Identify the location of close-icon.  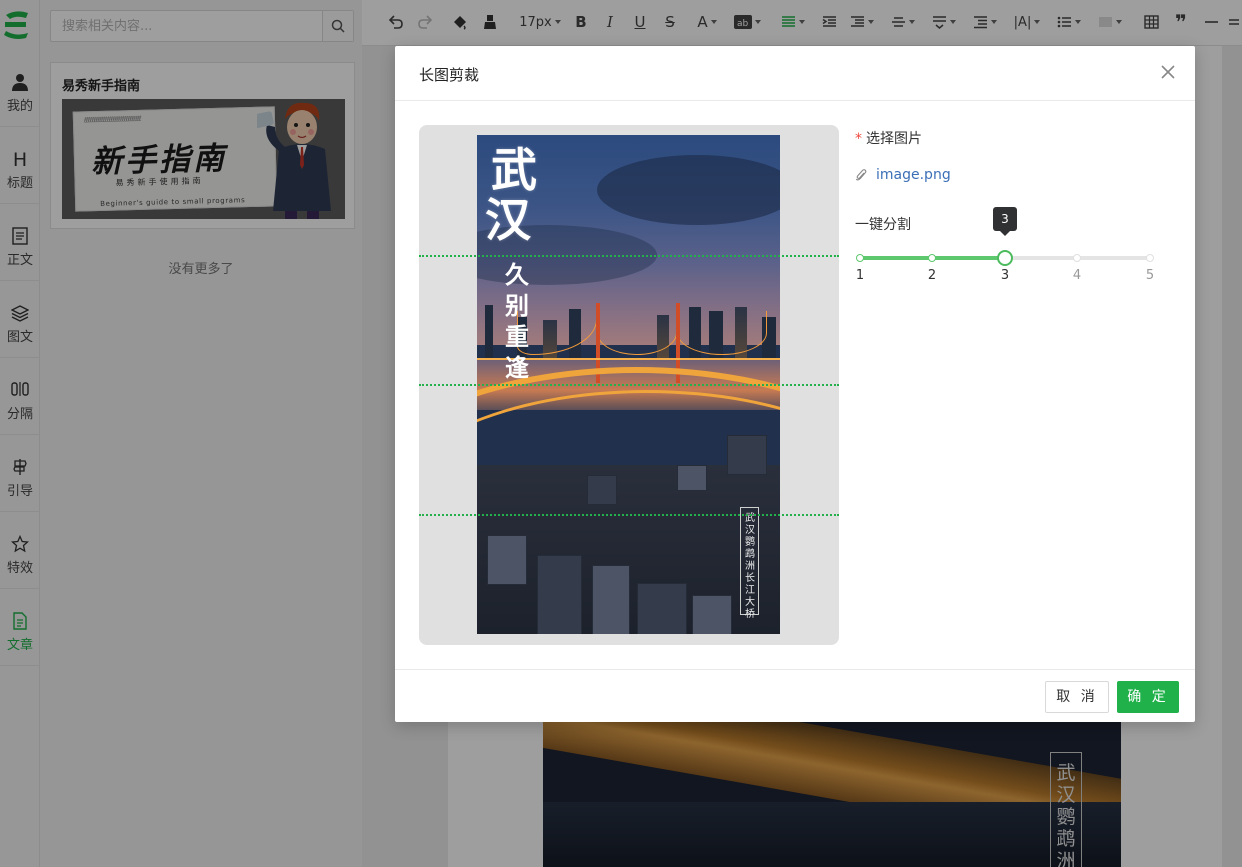
(1168, 72).